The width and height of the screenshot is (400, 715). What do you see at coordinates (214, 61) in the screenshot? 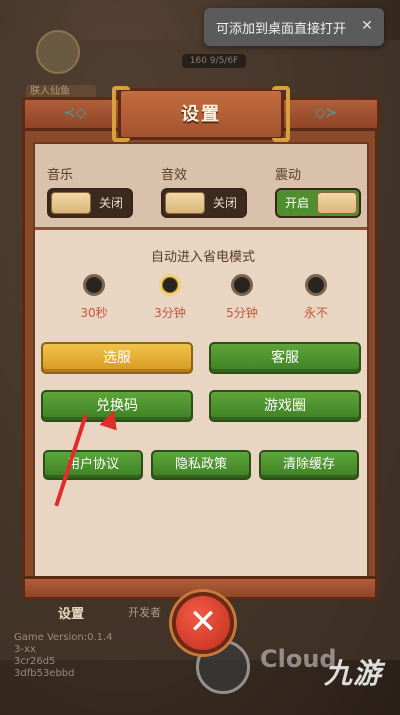
I see `background-chip: 160 9/5/6F` at bounding box center [214, 61].